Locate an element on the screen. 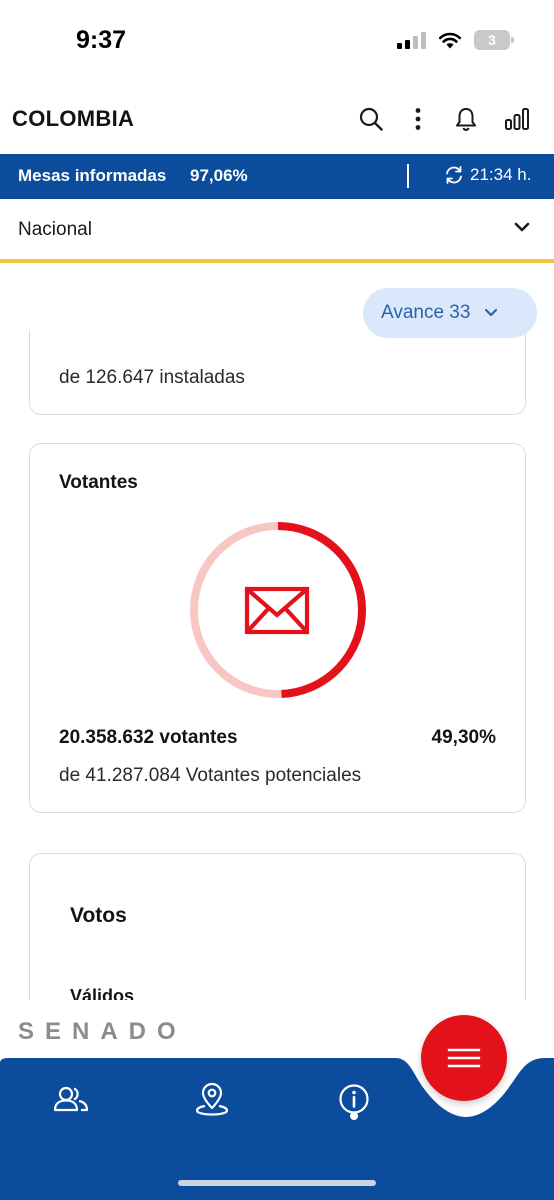  region-selected-value: Nacional is located at coordinates (55, 229).